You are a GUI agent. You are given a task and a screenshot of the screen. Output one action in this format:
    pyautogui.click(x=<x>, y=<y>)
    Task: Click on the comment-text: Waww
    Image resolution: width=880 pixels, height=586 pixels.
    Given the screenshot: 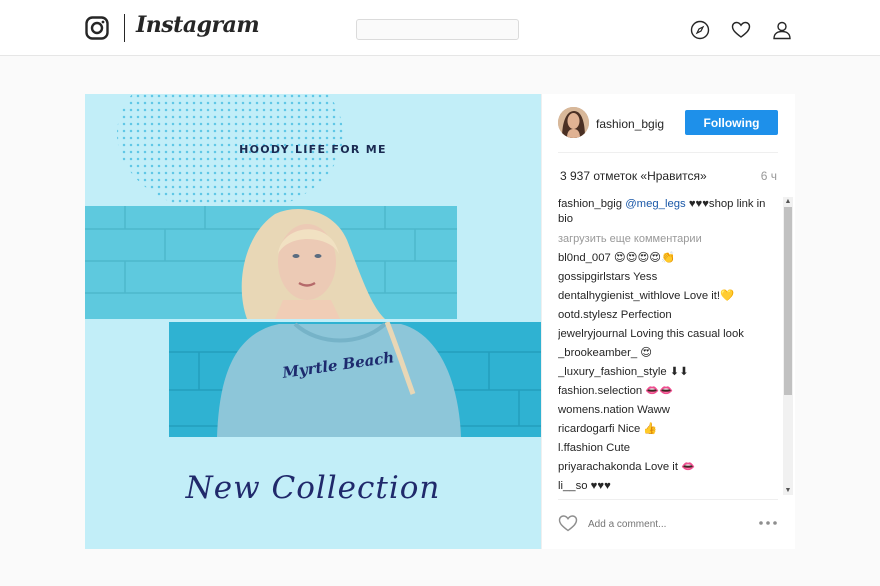 What is the action you would take?
    pyautogui.click(x=653, y=410)
    